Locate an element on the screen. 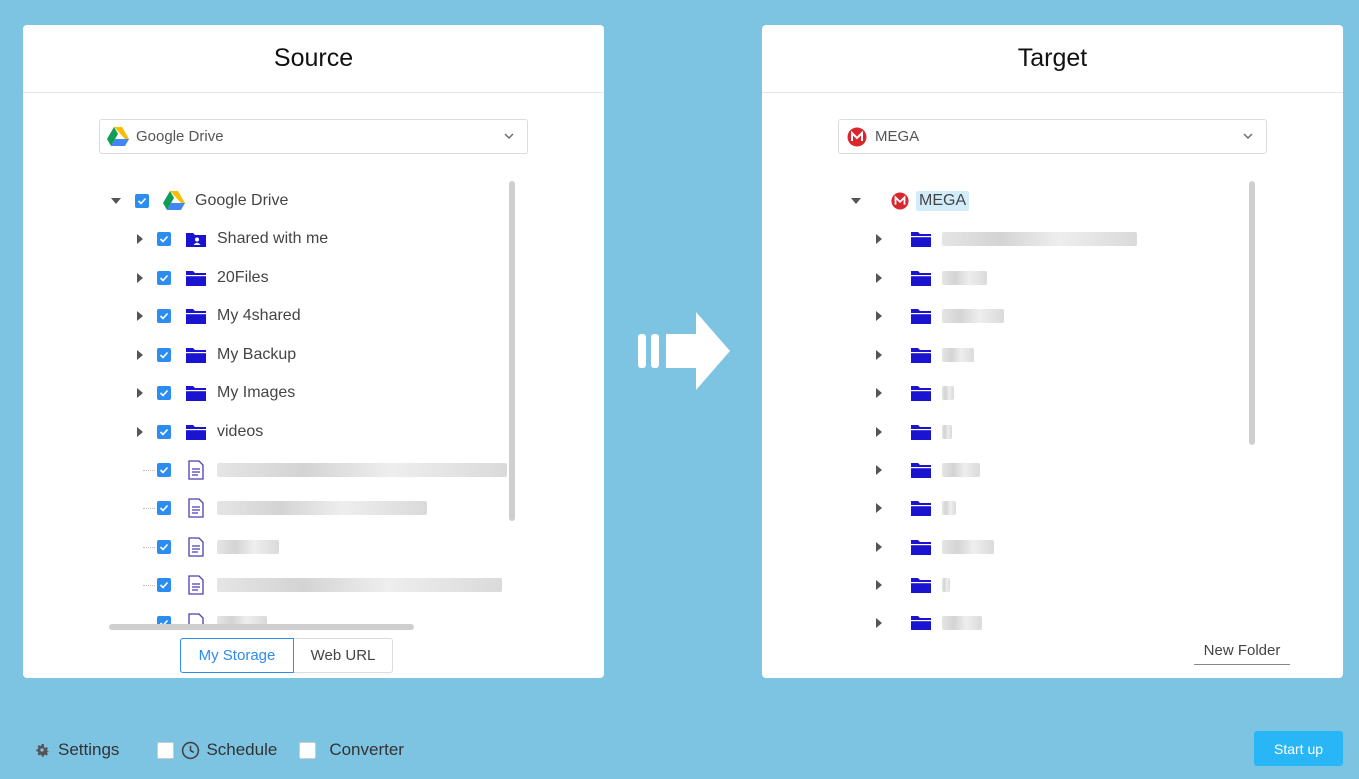 The height and width of the screenshot is (779, 1359). file-icon is located at coordinates (196, 585).